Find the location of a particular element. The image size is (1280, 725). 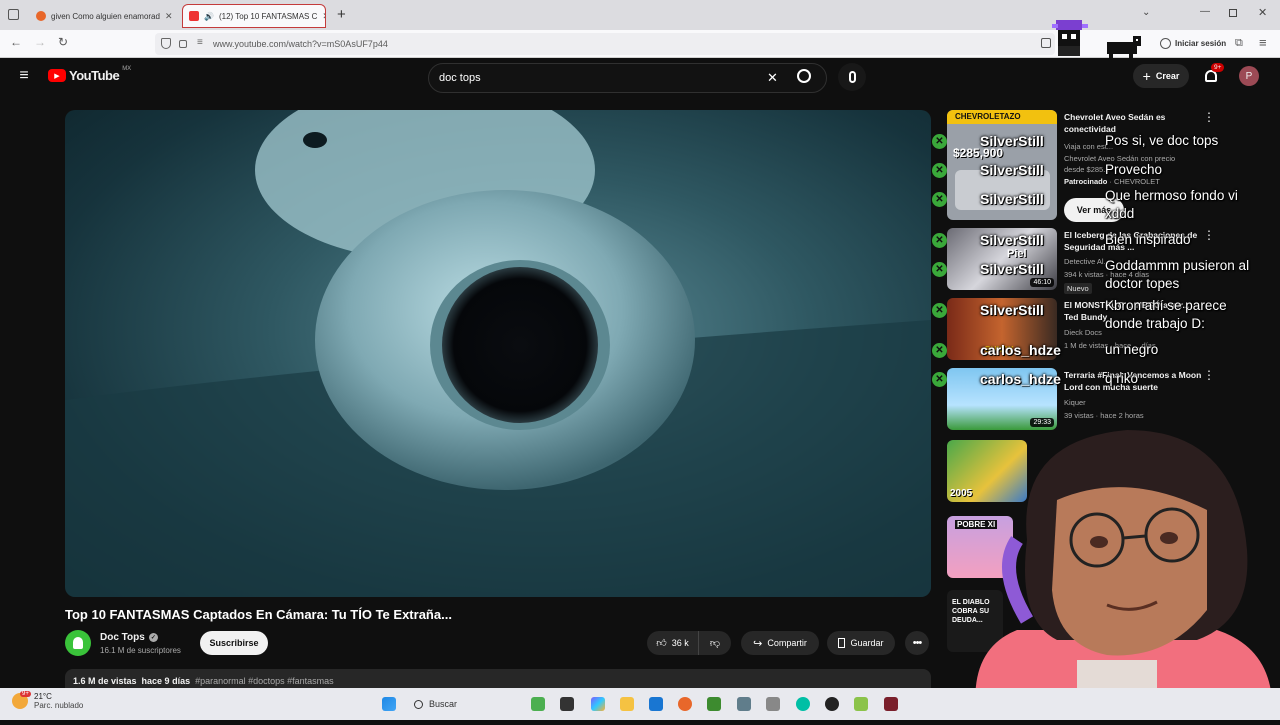

thumb-brand-text: CHEVROLETAZO is located at coordinates (988, 116).